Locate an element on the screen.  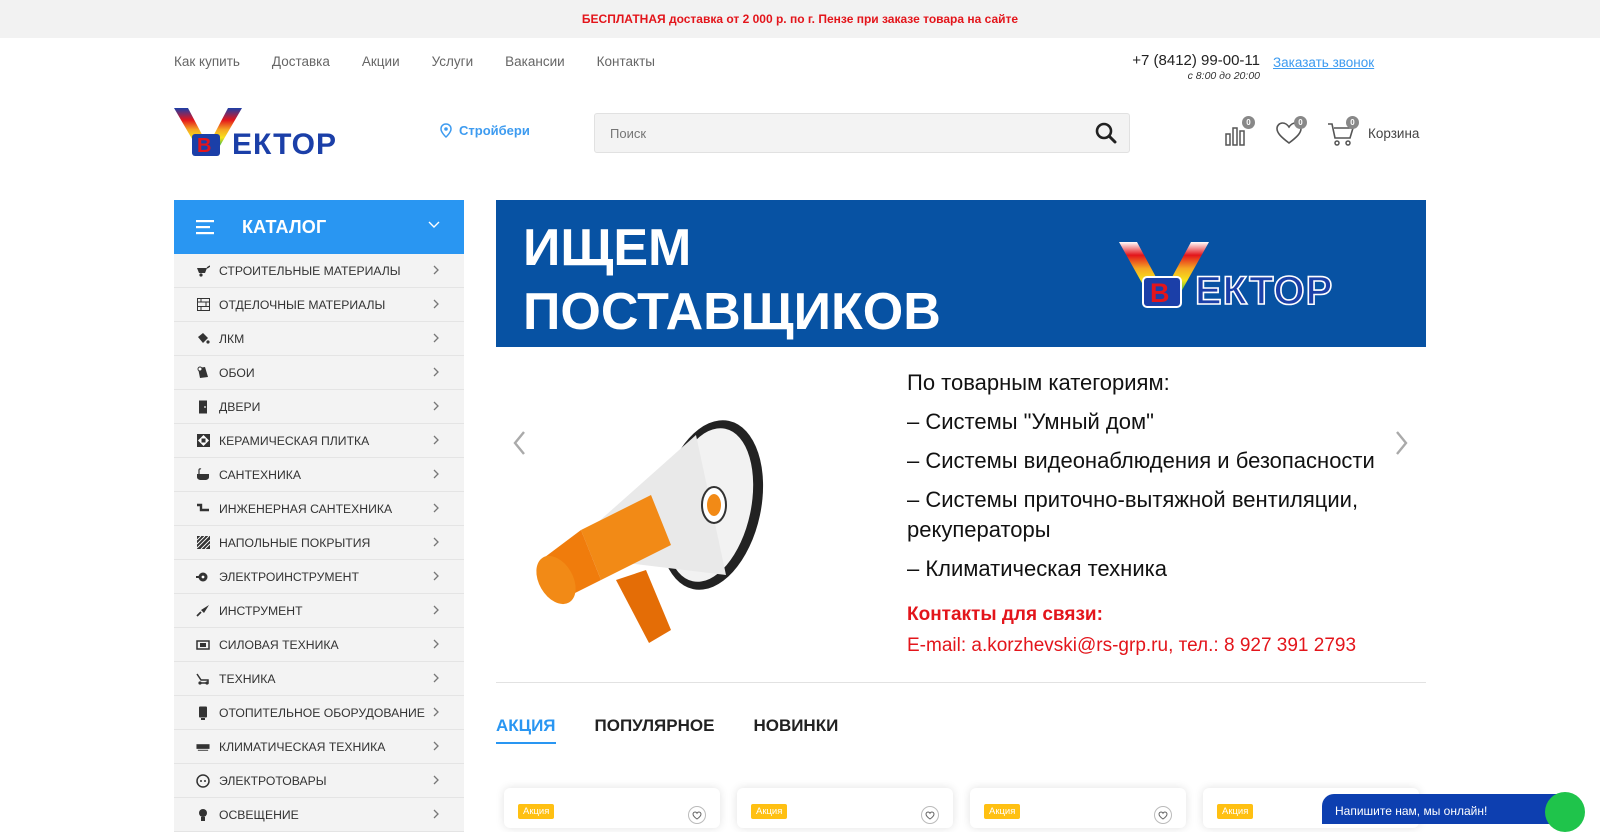
catalog-item-ceramic-tile: КЕРАМИЧЕСКАЯ ПЛИТКА is located at coordinates (319, 441).